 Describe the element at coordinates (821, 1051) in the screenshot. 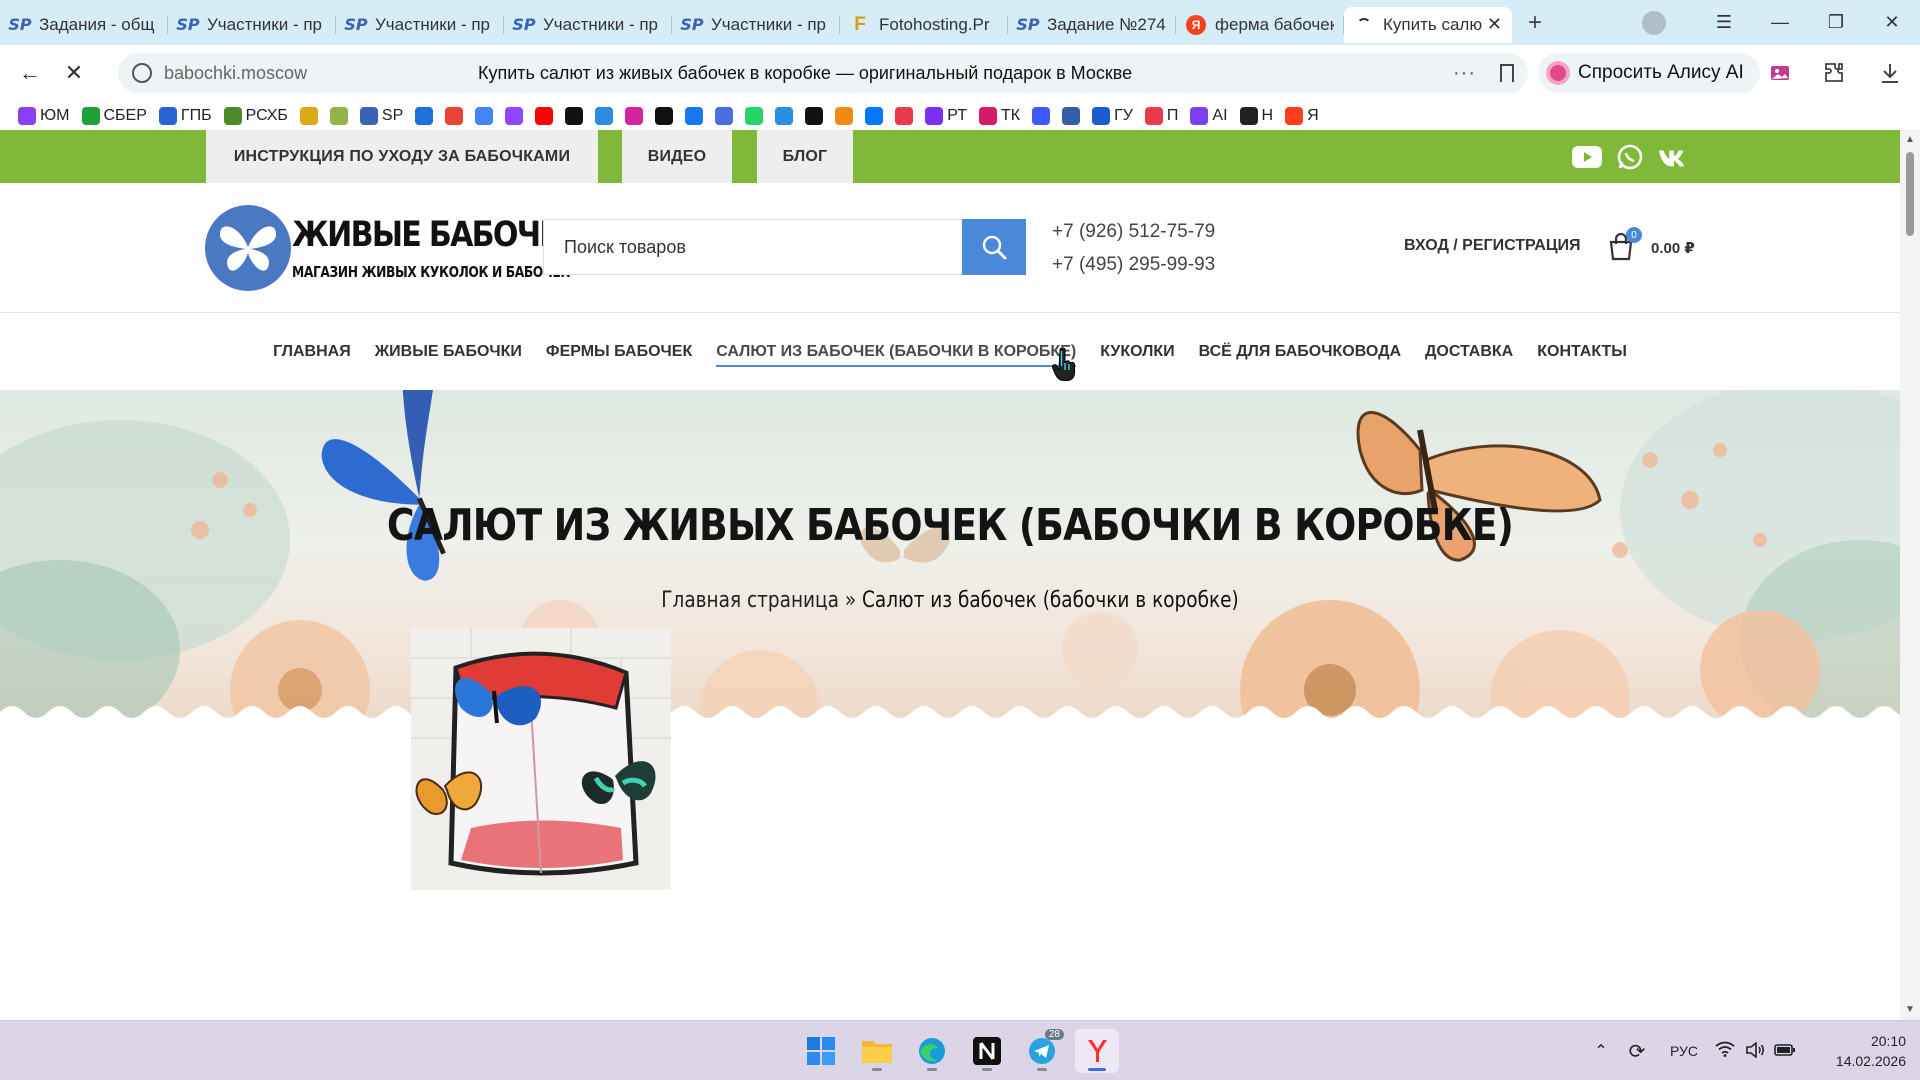

I see `start-button` at that location.